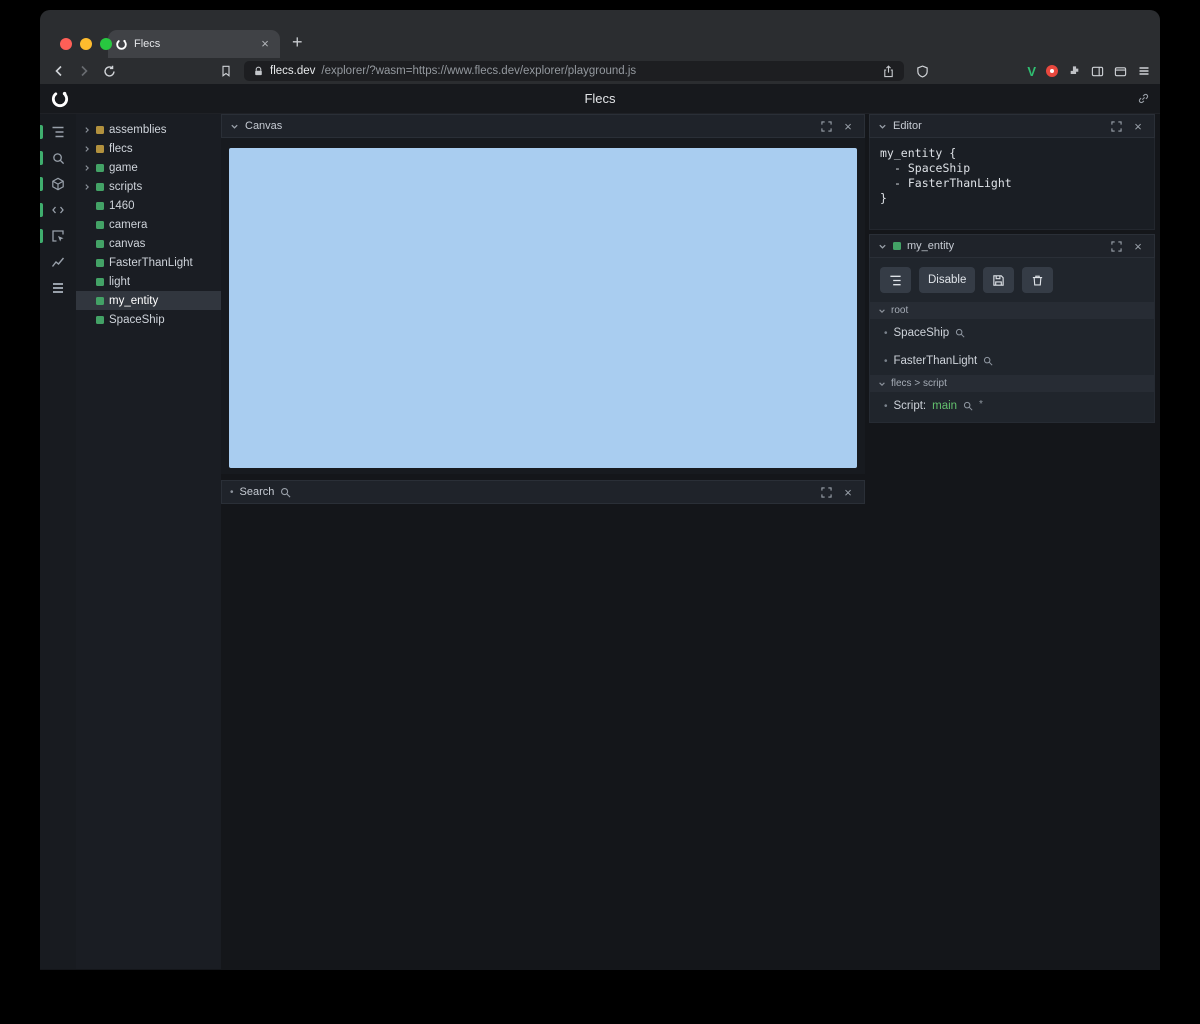 The height and width of the screenshot is (1024, 1200). I want to click on window-zoom-button, so click(106, 44).